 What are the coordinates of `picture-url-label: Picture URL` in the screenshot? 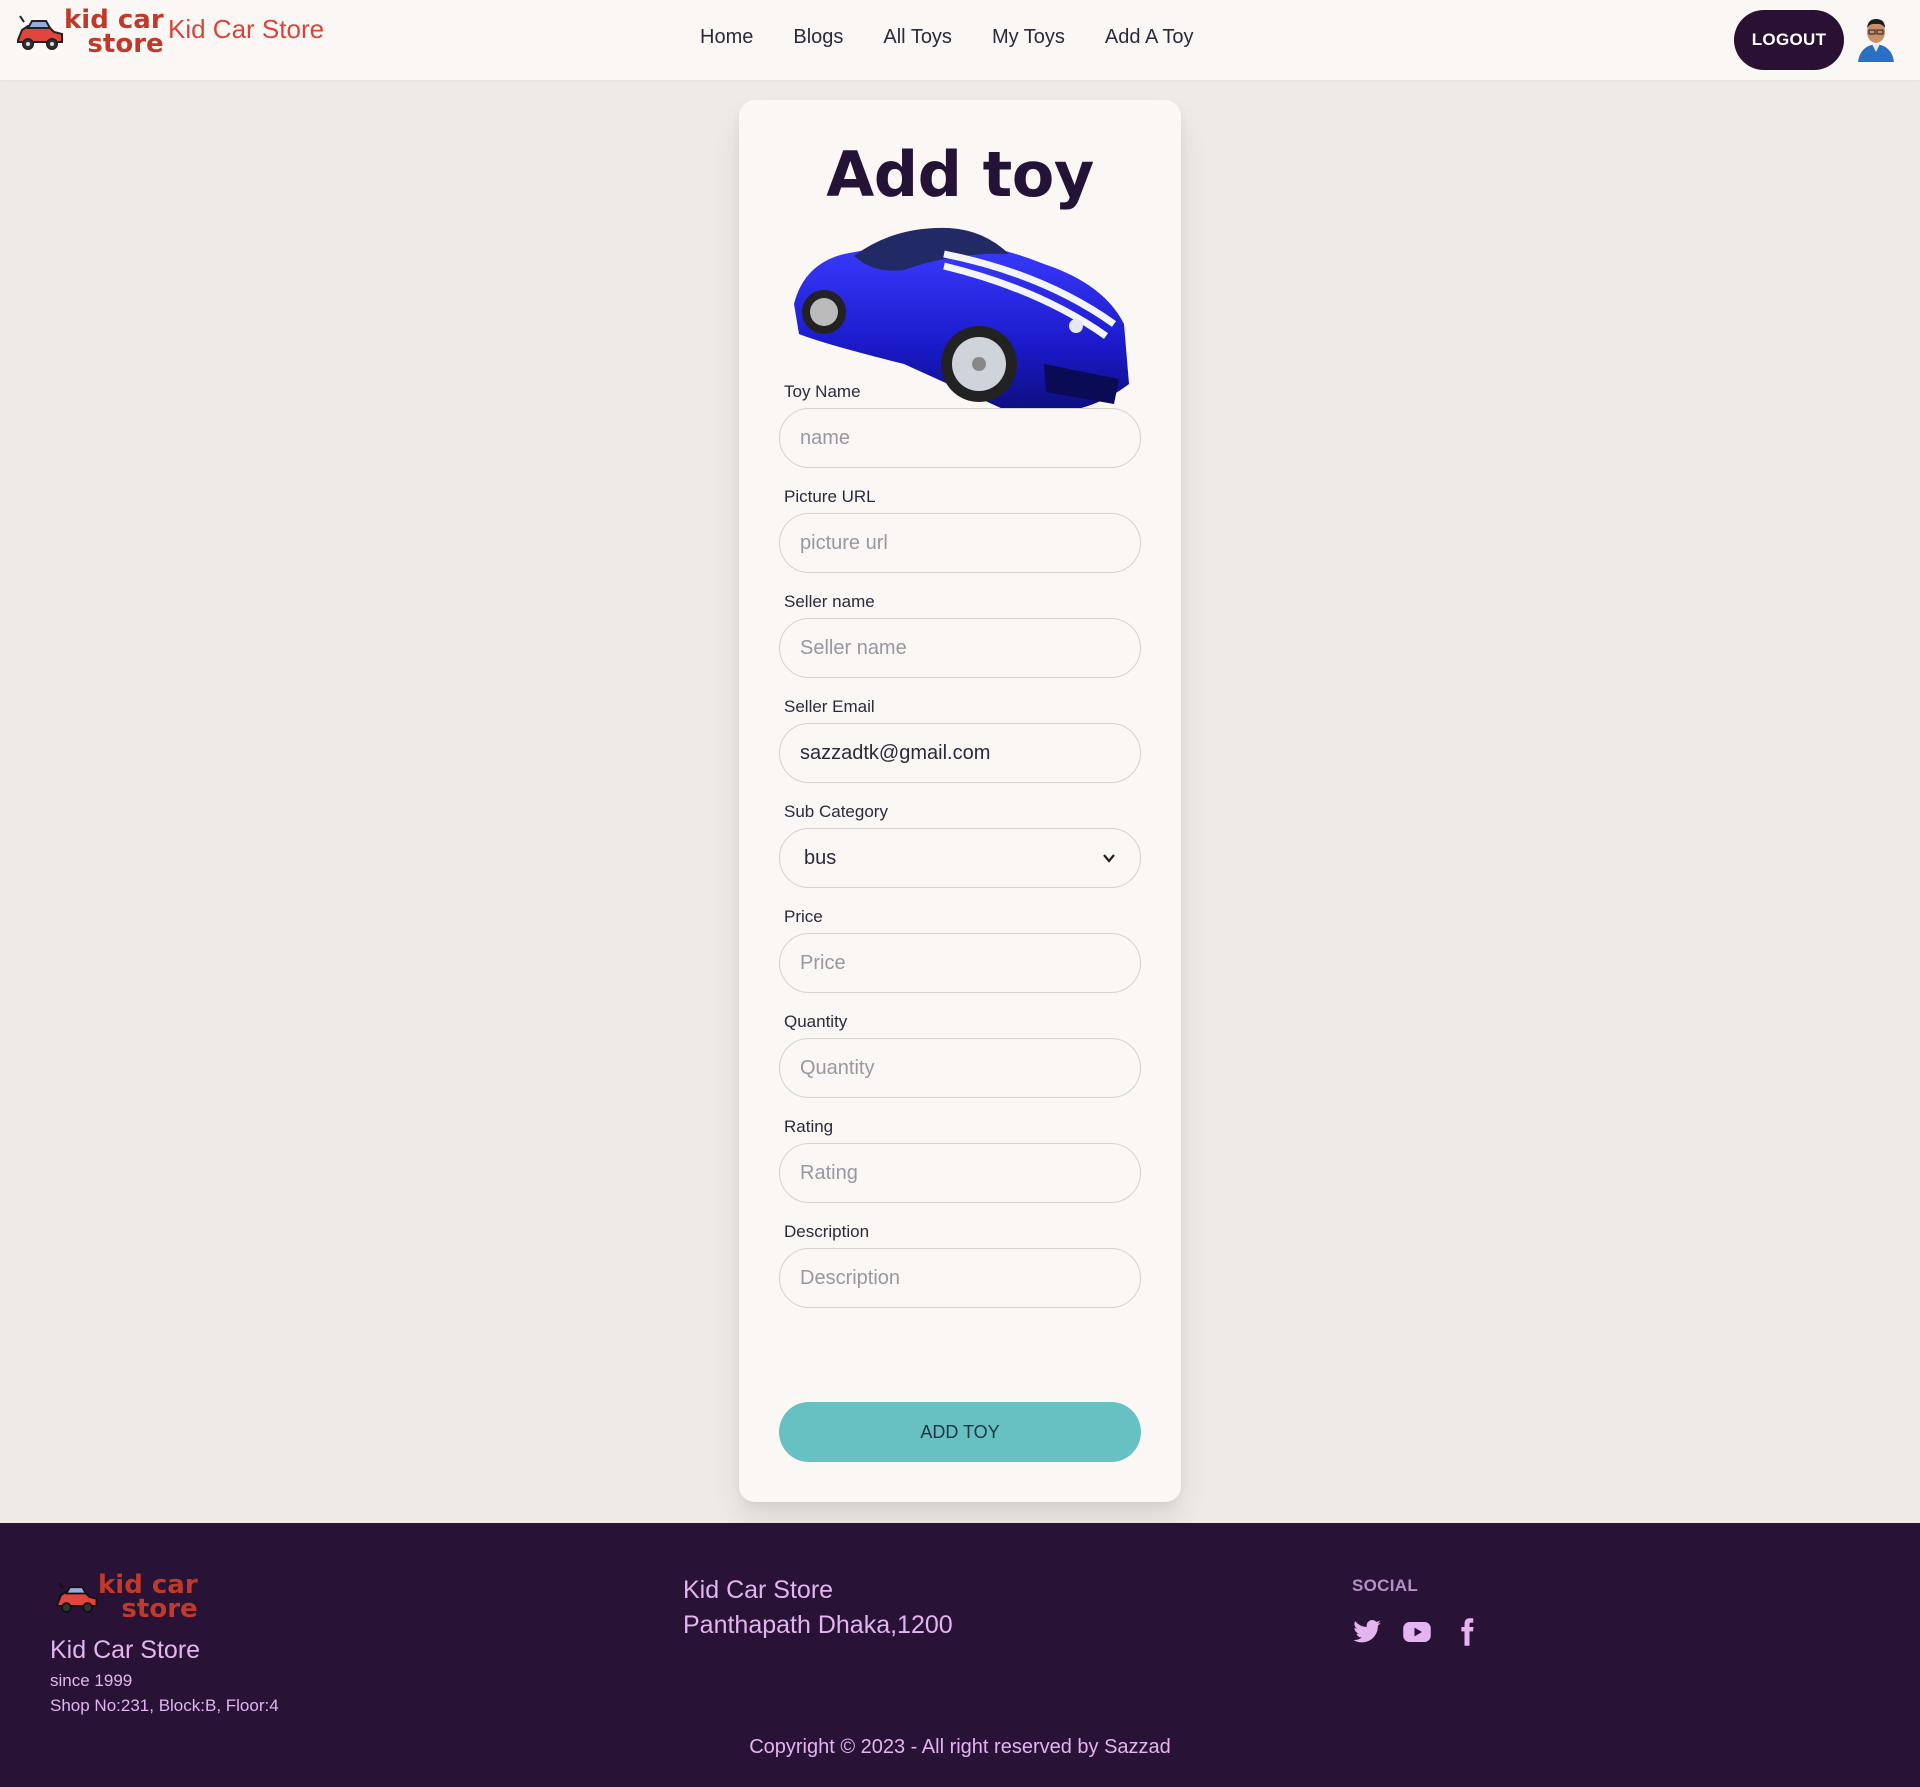 It's located at (830, 496).